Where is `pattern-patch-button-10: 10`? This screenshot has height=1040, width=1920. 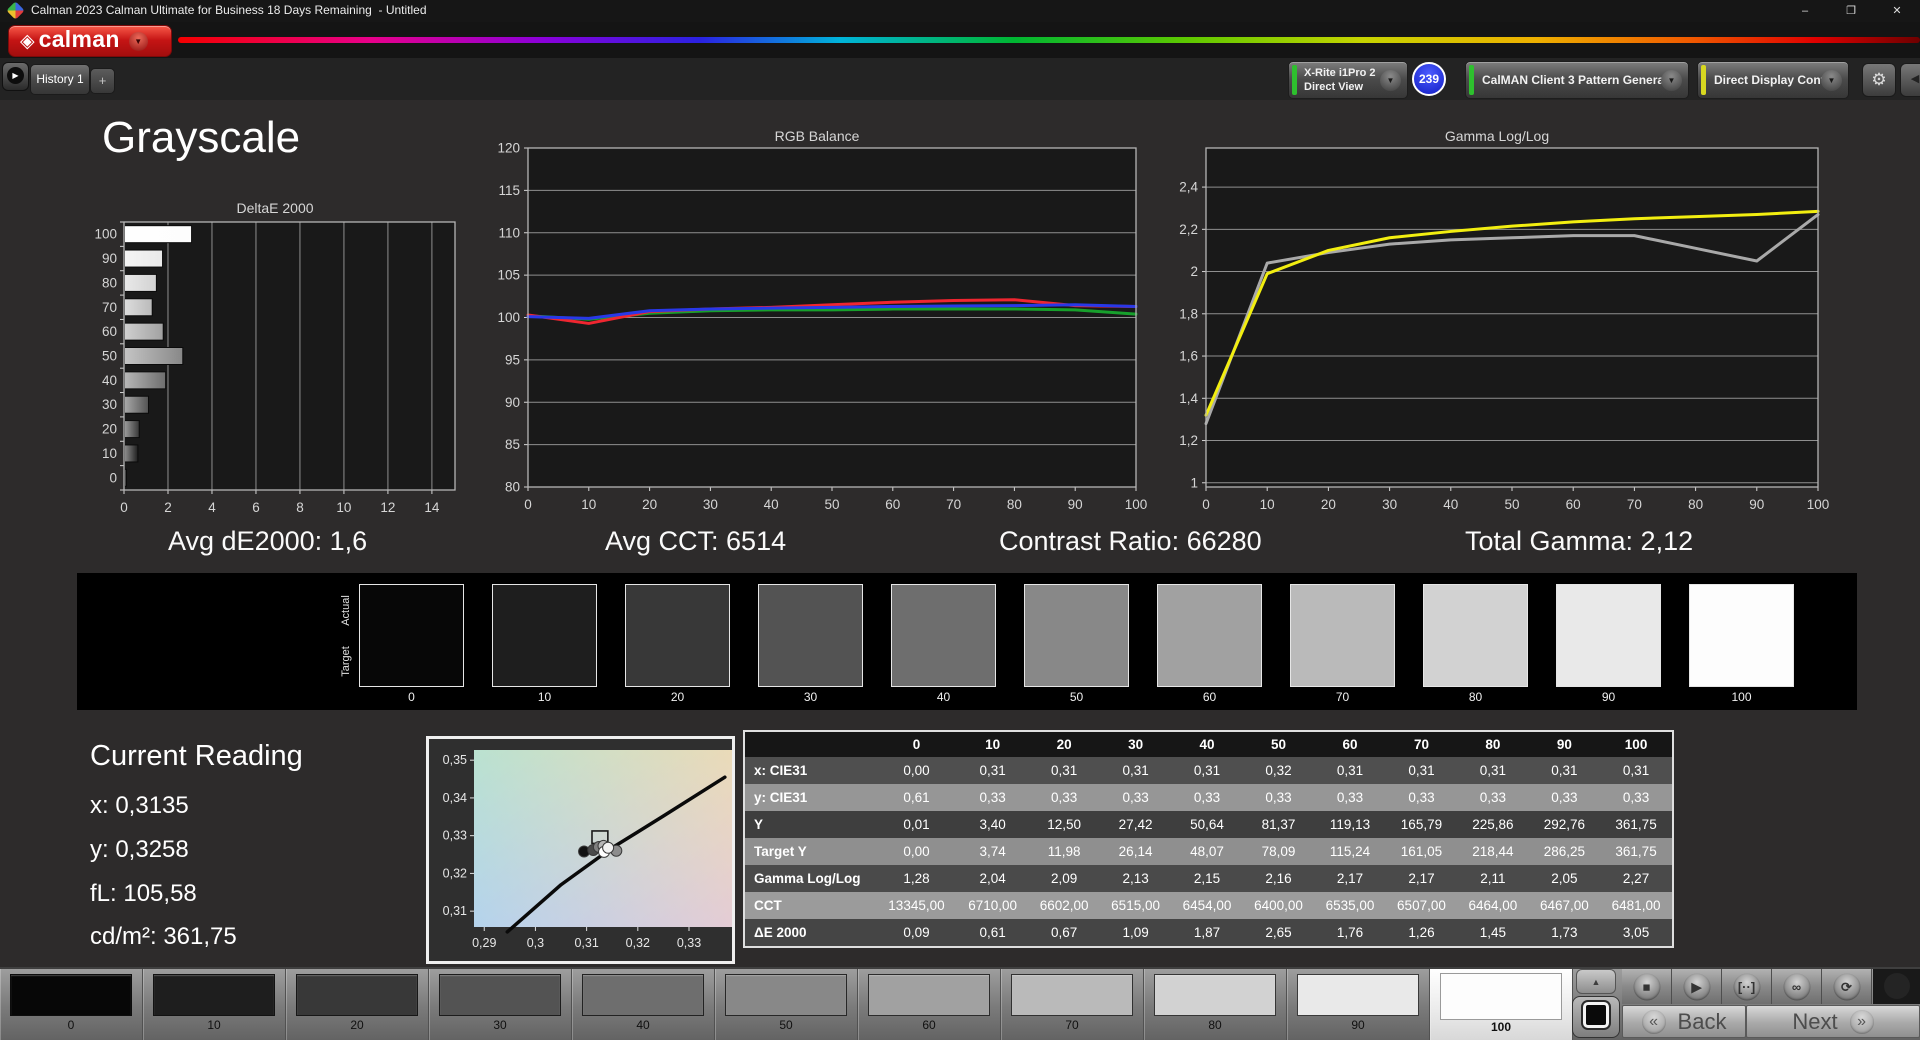
pattern-patch-button-10: 10 is located at coordinates (214, 1004).